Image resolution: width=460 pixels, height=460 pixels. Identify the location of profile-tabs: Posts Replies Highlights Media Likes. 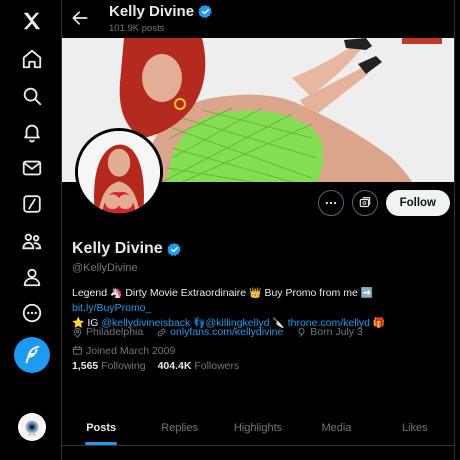
(258, 428).